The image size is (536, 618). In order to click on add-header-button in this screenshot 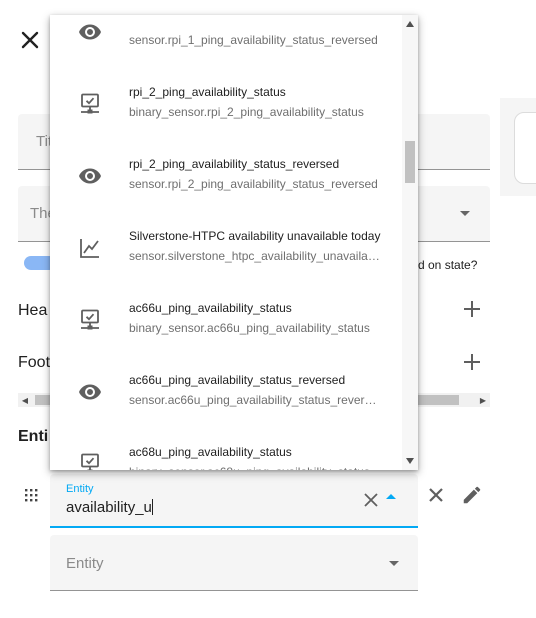, I will do `click(472, 310)`.